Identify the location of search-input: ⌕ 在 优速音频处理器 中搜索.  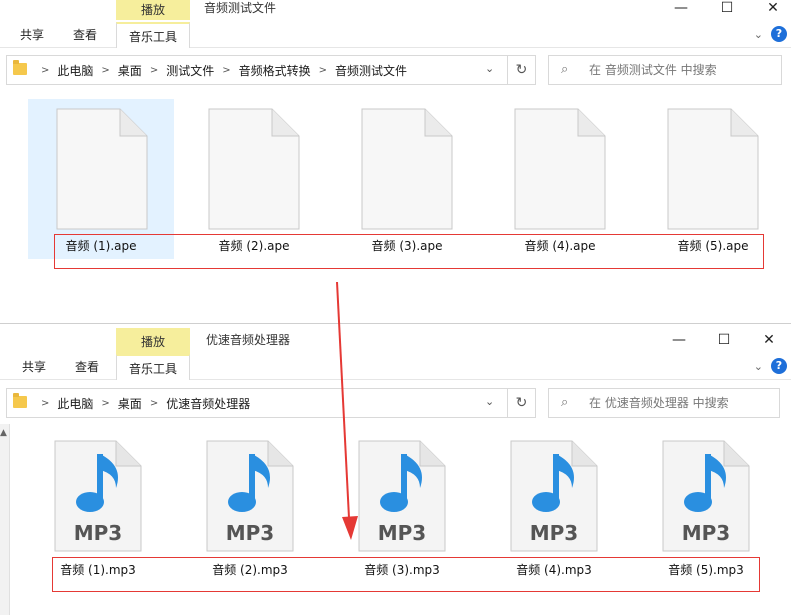
(664, 403).